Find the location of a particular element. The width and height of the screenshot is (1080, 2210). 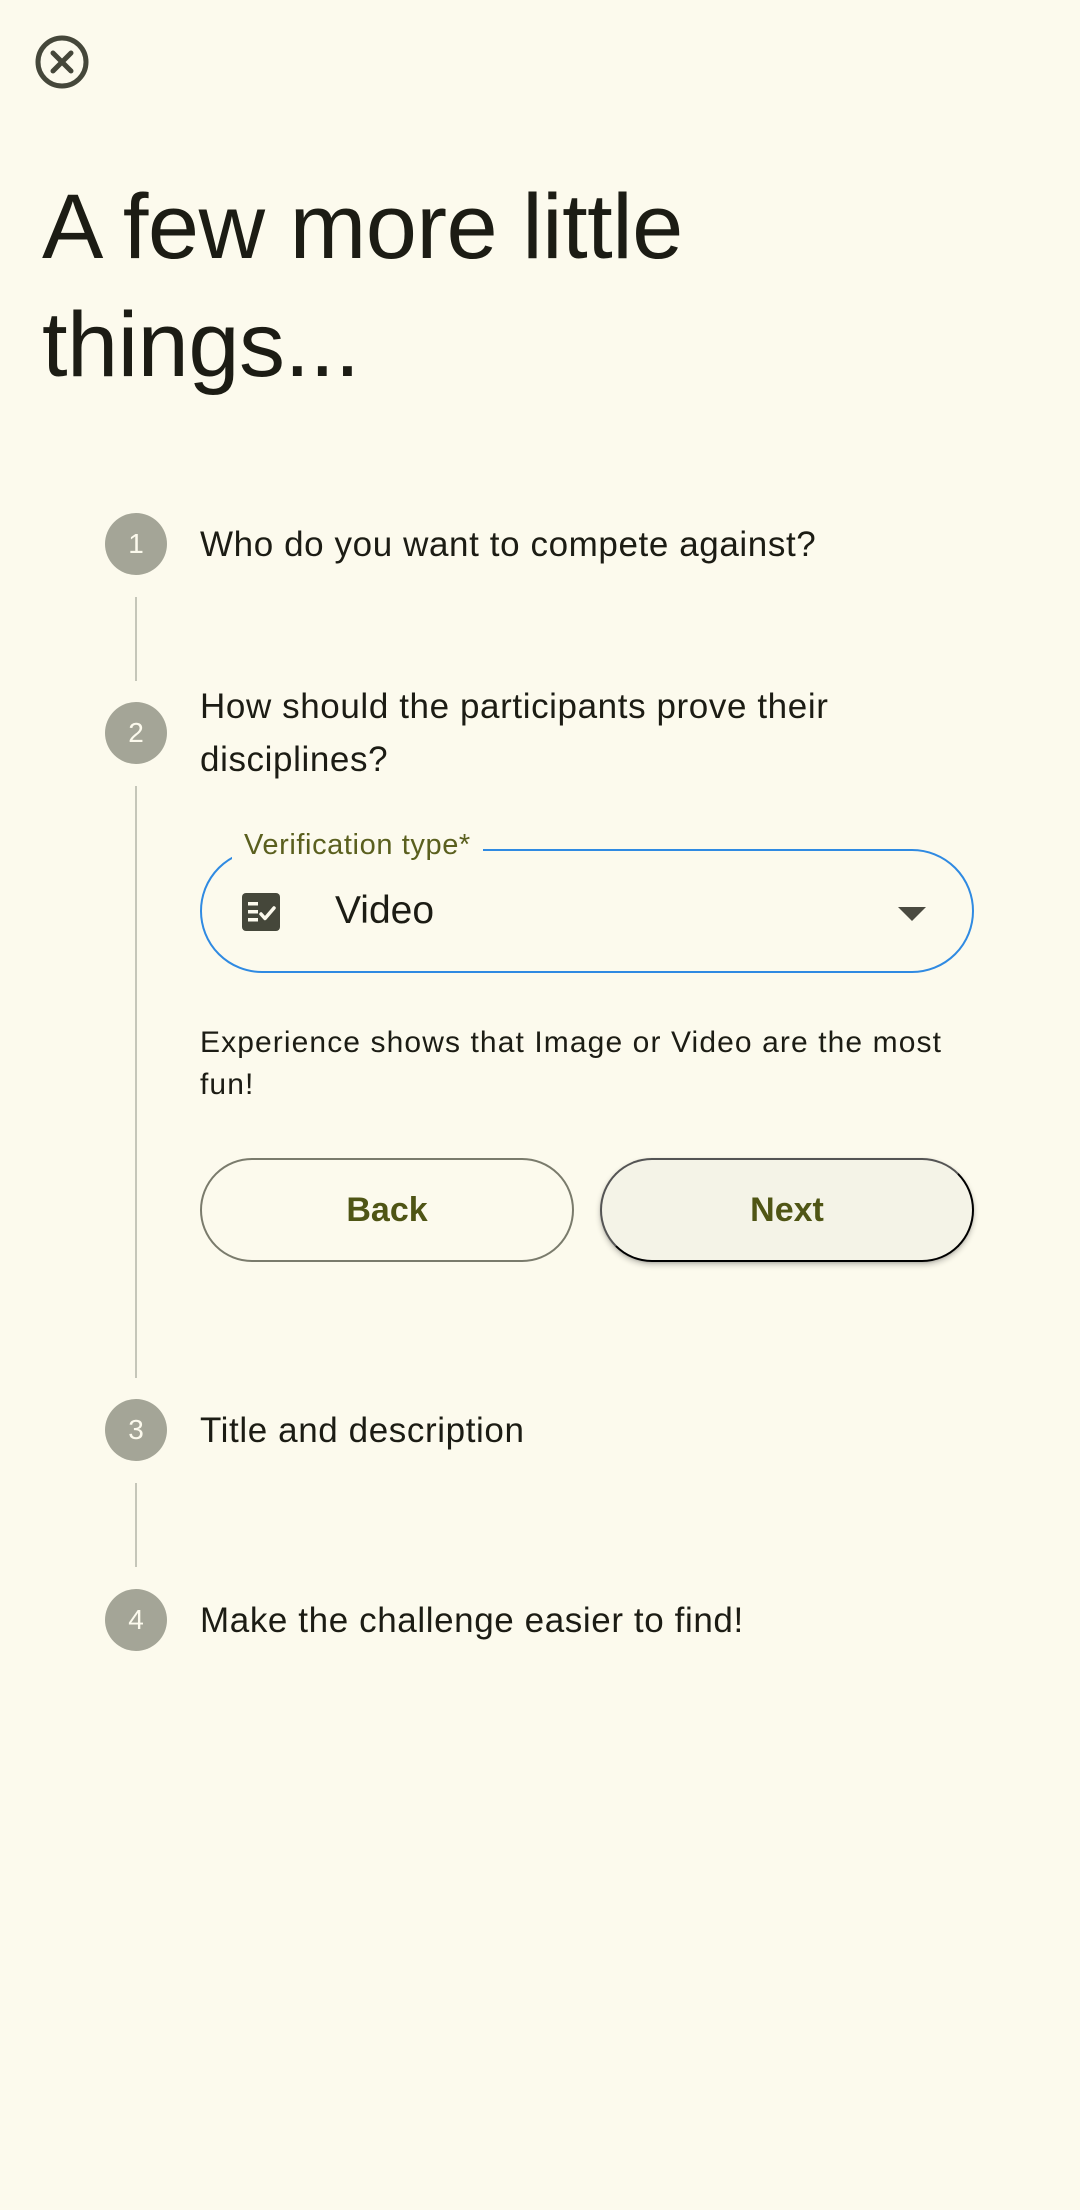

close-circle-icon is located at coordinates (62, 62).